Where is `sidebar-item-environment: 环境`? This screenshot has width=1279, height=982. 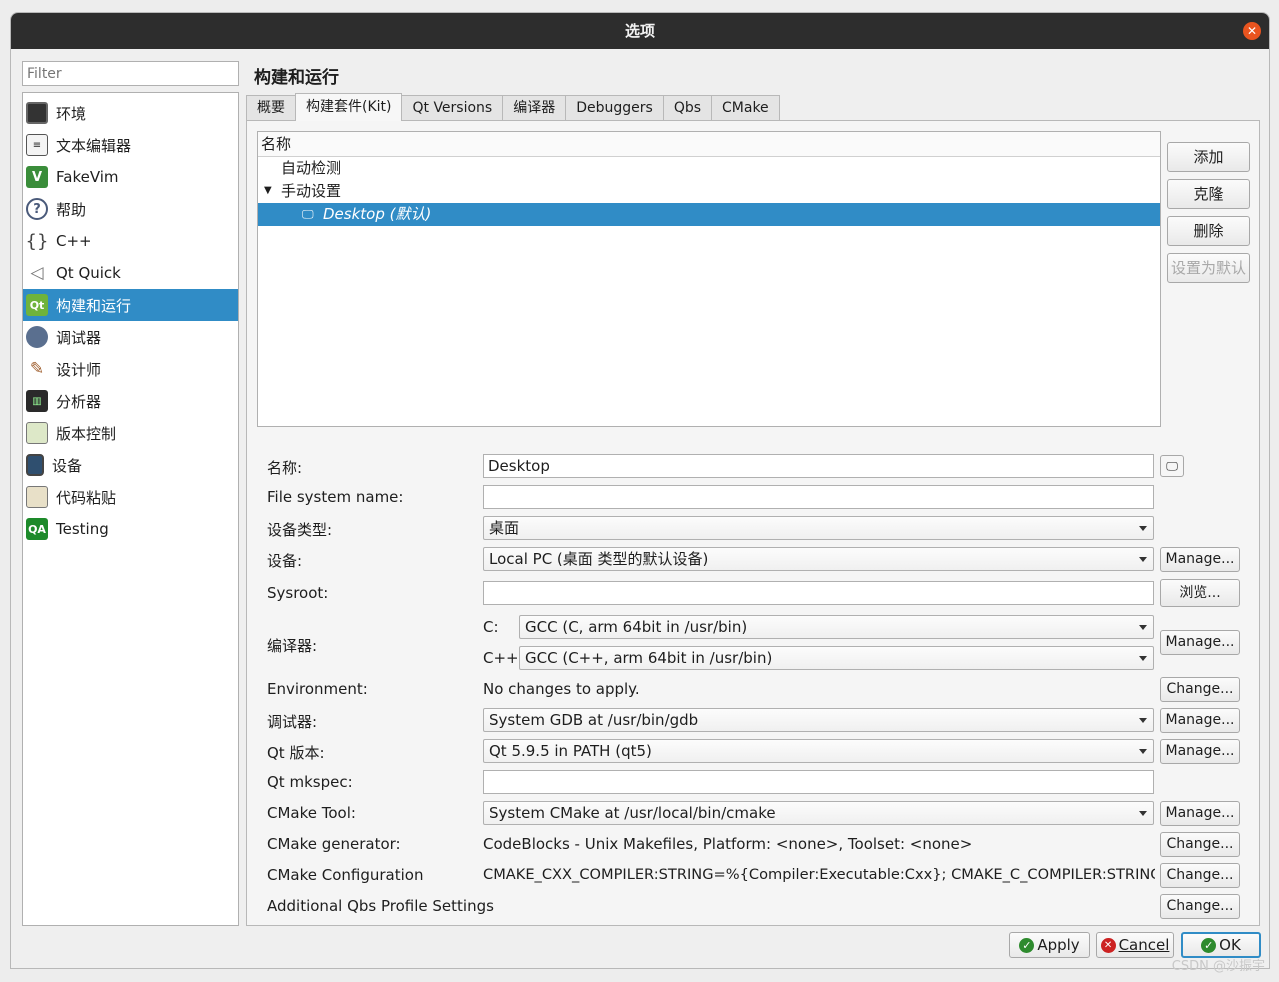 sidebar-item-environment: 环境 is located at coordinates (130, 113).